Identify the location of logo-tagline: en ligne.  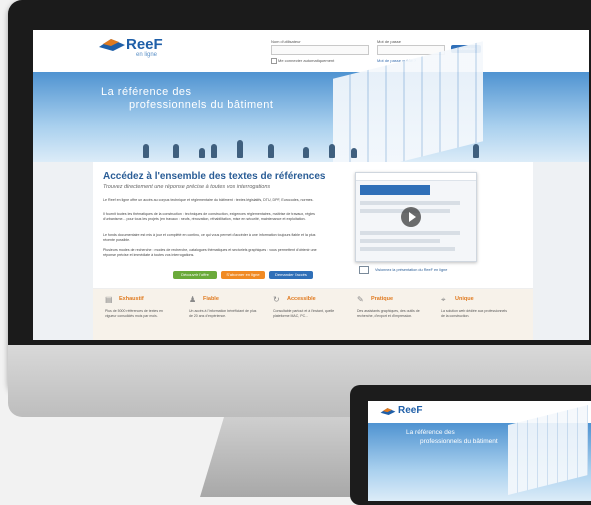
(147, 55).